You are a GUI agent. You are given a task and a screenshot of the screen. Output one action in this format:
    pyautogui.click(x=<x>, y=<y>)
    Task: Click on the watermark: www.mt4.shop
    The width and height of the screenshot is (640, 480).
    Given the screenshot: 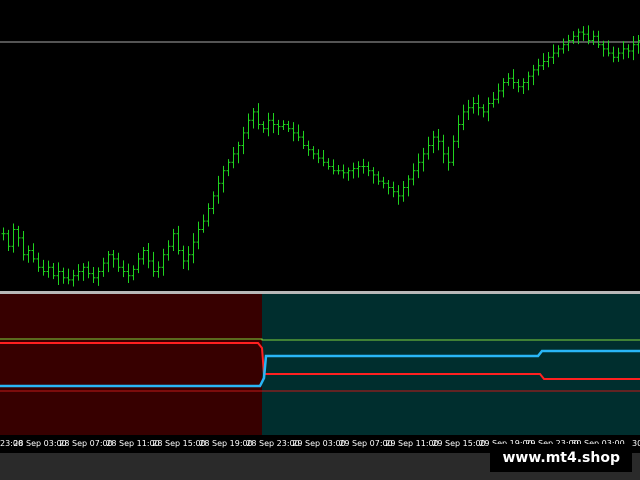 What is the action you would take?
    pyautogui.click(x=561, y=458)
    